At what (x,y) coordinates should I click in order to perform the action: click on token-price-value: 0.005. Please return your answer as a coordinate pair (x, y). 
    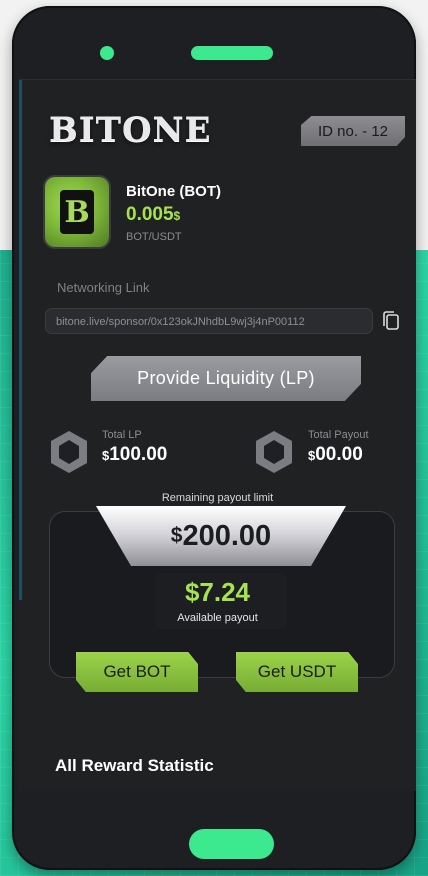
    Looking at the image, I should click on (150, 214).